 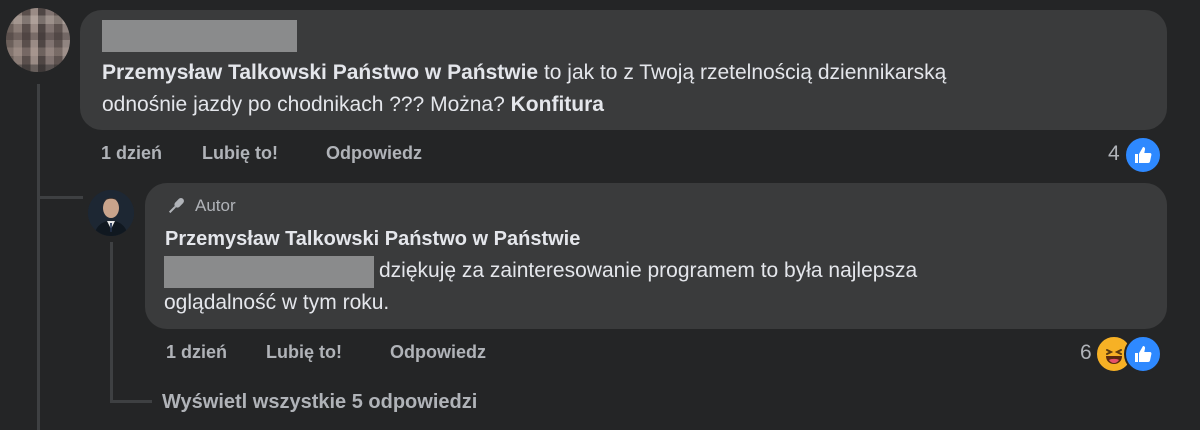 What do you see at coordinates (320, 72) in the screenshot?
I see `mention-link: Przemysław Talkowski Państwo w Państwie` at bounding box center [320, 72].